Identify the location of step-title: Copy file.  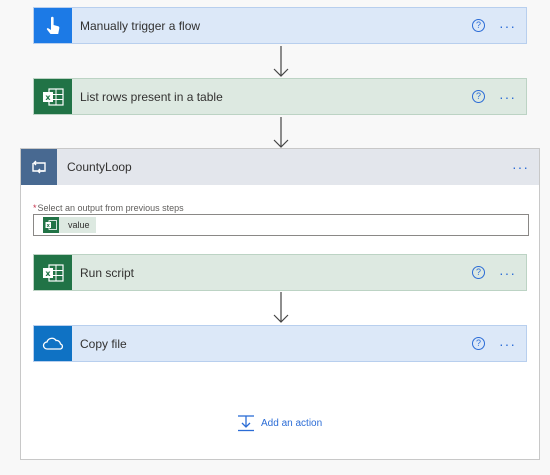
(103, 343).